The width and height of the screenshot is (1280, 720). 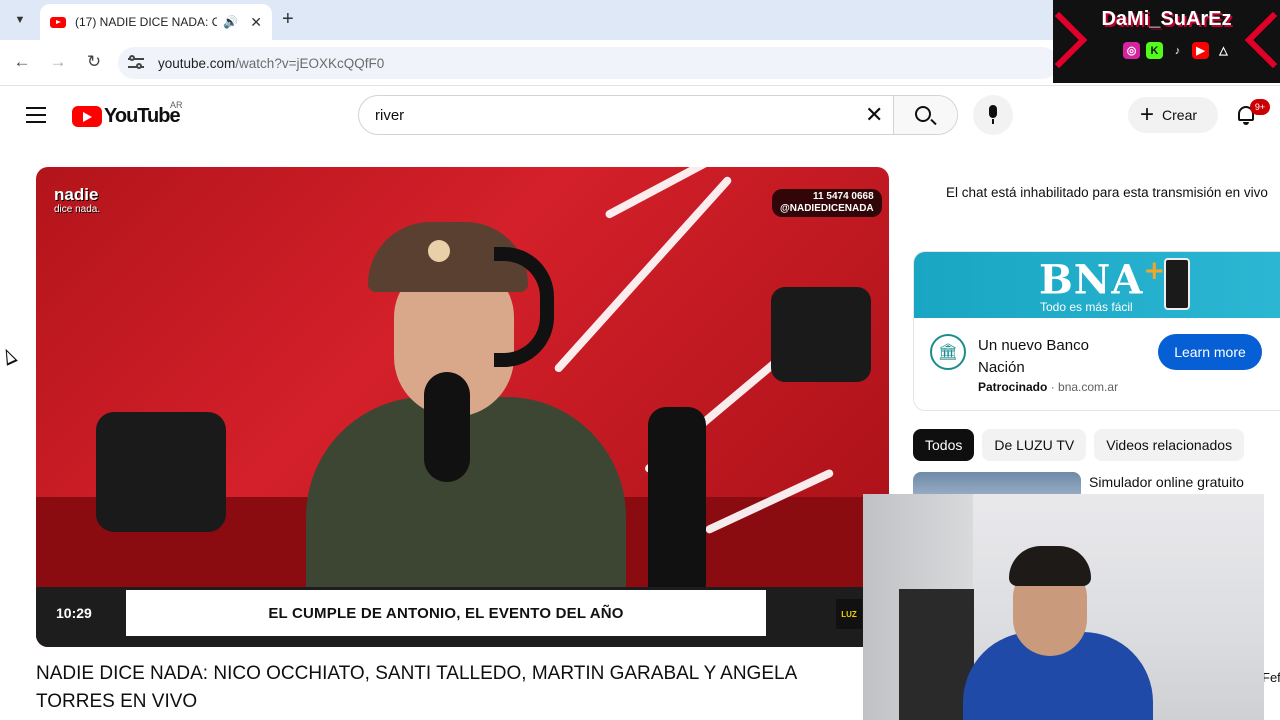 I want to click on search-input, so click(x=627, y=115).